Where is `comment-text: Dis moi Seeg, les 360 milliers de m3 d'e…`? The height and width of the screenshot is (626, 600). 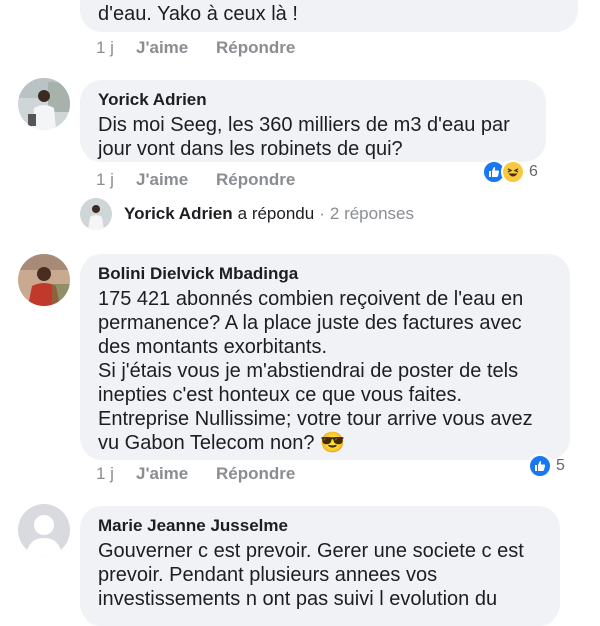 comment-text: Dis moi Seeg, les 360 milliers de m3 d'e… is located at coordinates (304, 137).